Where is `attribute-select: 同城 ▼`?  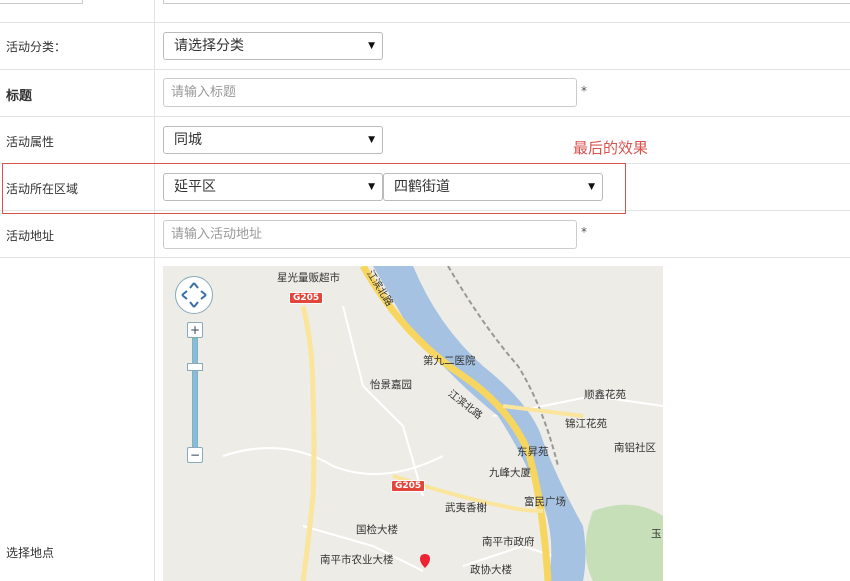 attribute-select: 同城 ▼ is located at coordinates (273, 140).